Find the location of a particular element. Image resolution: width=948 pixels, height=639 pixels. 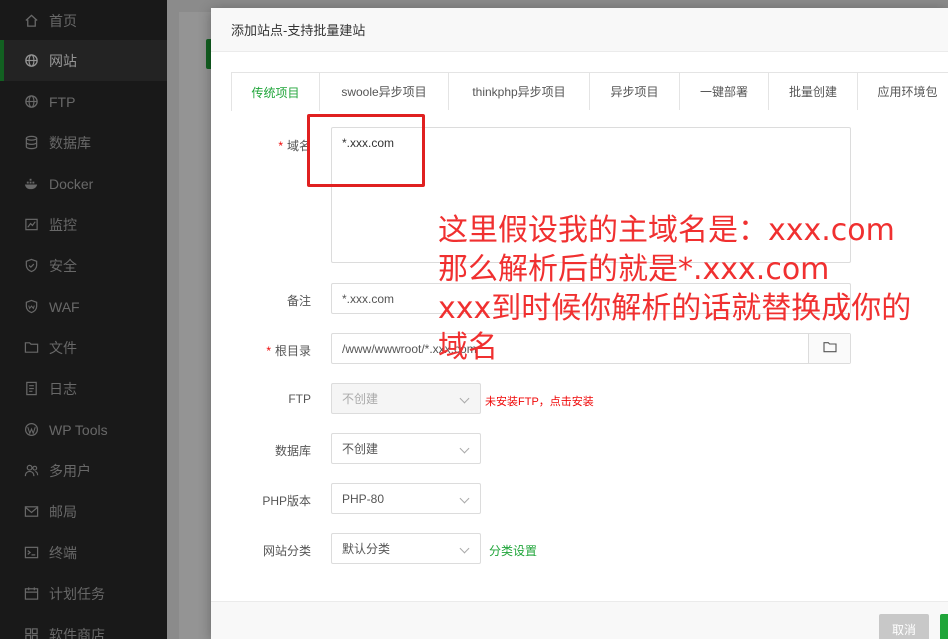

store-icon is located at coordinates (31, 632).